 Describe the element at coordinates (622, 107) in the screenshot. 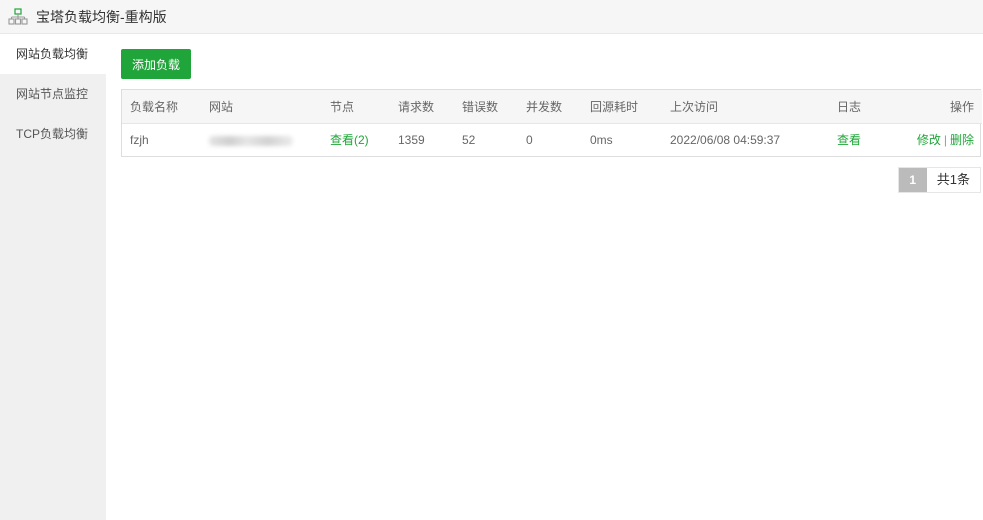

I see `header-latency: 回源耗时` at that location.